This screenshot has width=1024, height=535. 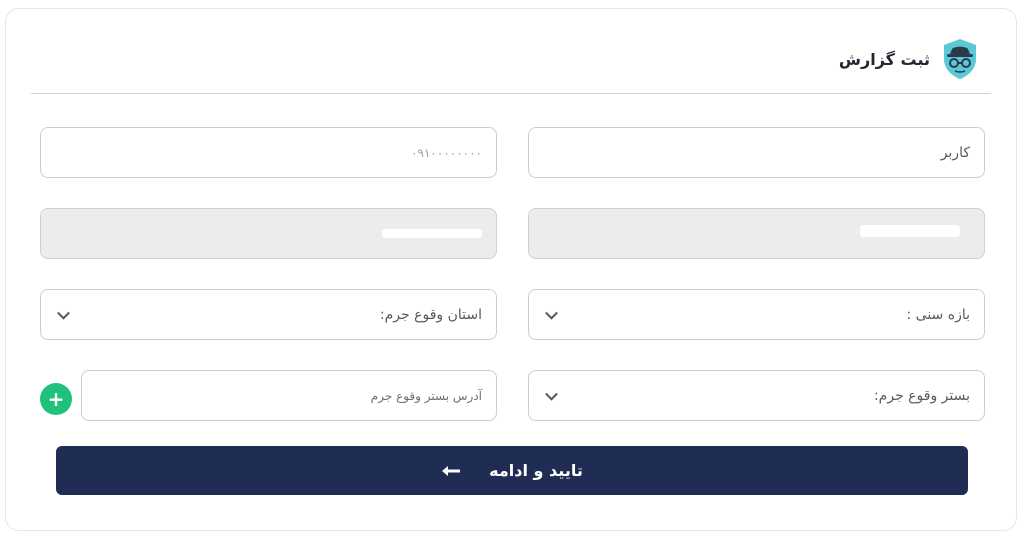 I want to click on phone-field: ۰۹۱۰۰۰۰۰۰۰۰, so click(x=268, y=152).